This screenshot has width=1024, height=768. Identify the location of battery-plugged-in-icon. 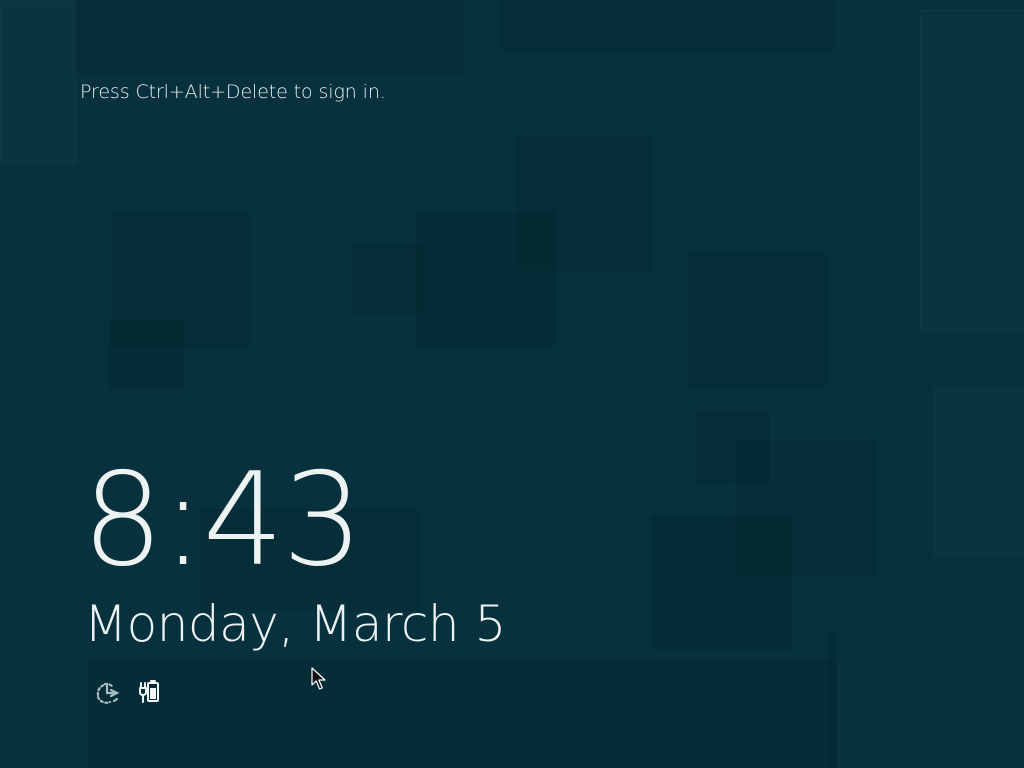
(150, 692).